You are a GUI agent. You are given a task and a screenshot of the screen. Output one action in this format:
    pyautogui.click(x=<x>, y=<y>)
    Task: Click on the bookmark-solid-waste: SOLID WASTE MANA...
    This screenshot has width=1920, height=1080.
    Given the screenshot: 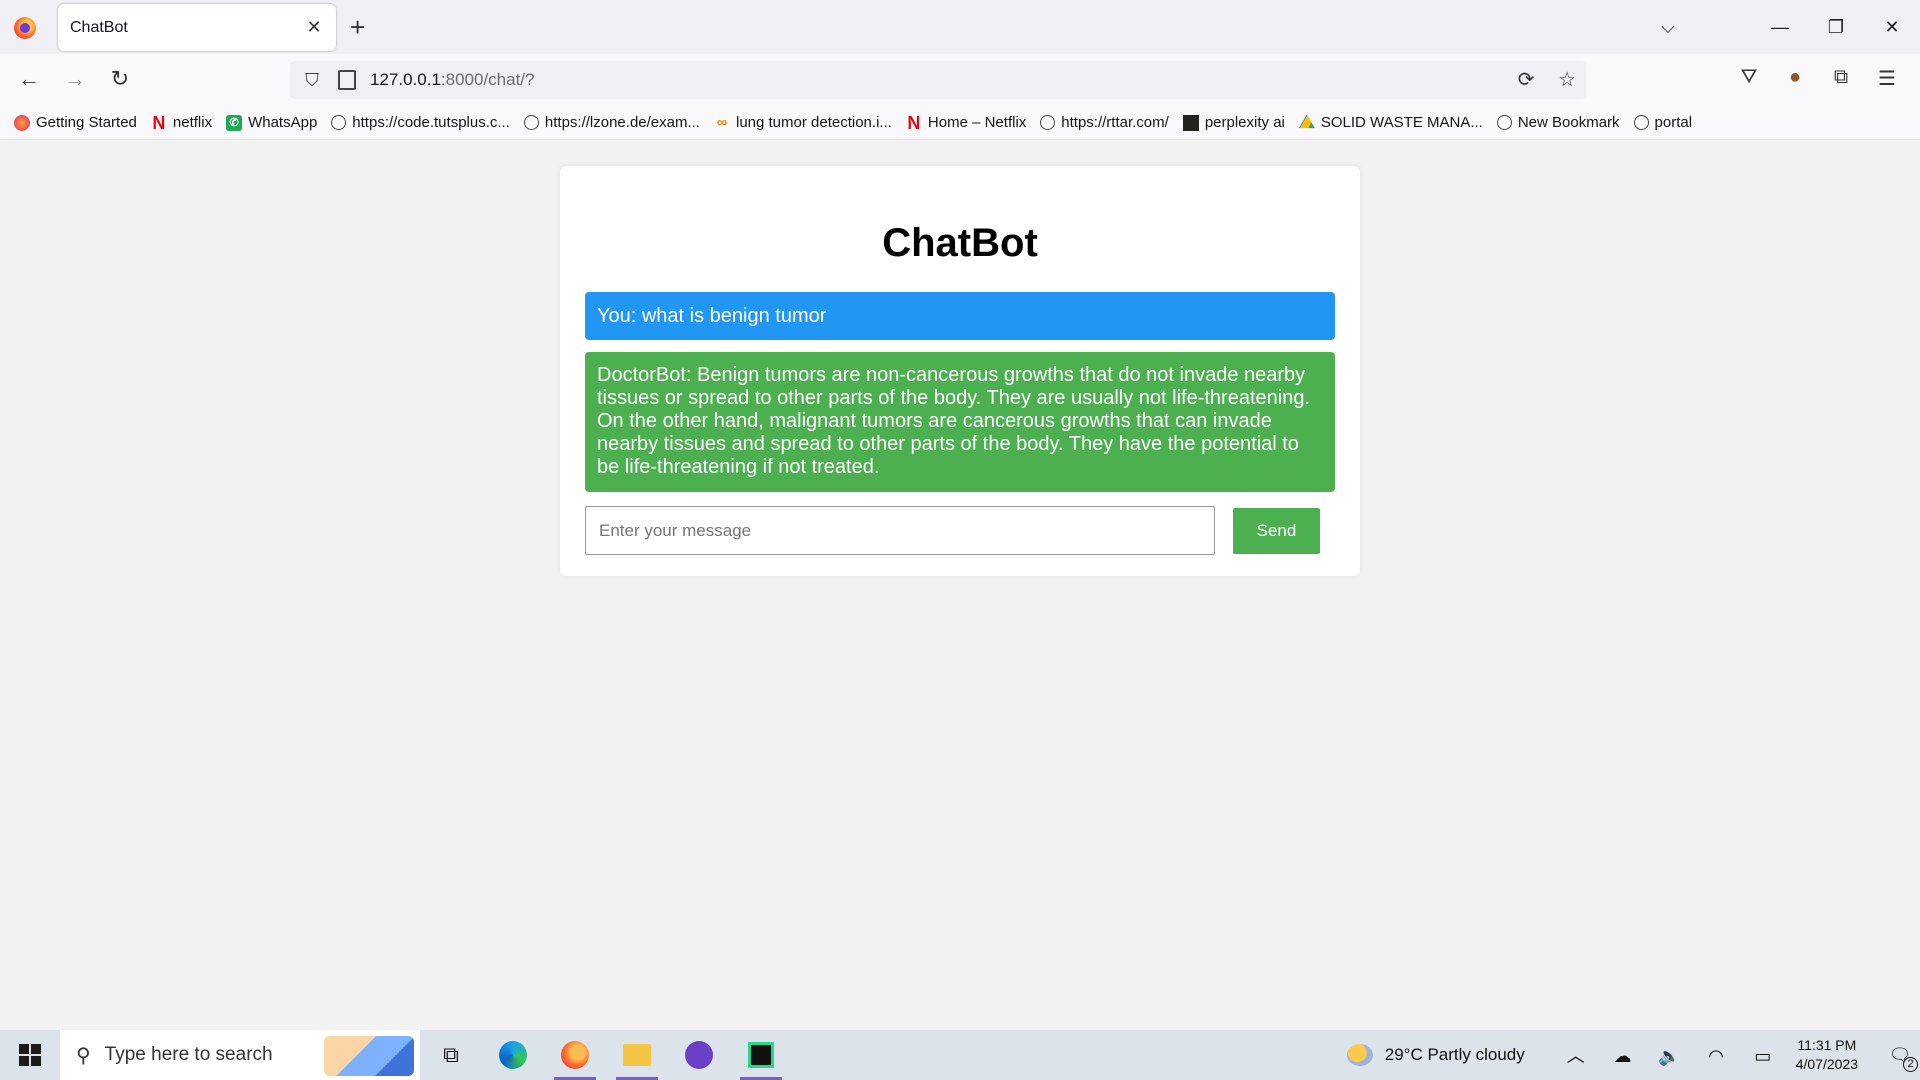 What is the action you would take?
    pyautogui.click(x=1390, y=122)
    